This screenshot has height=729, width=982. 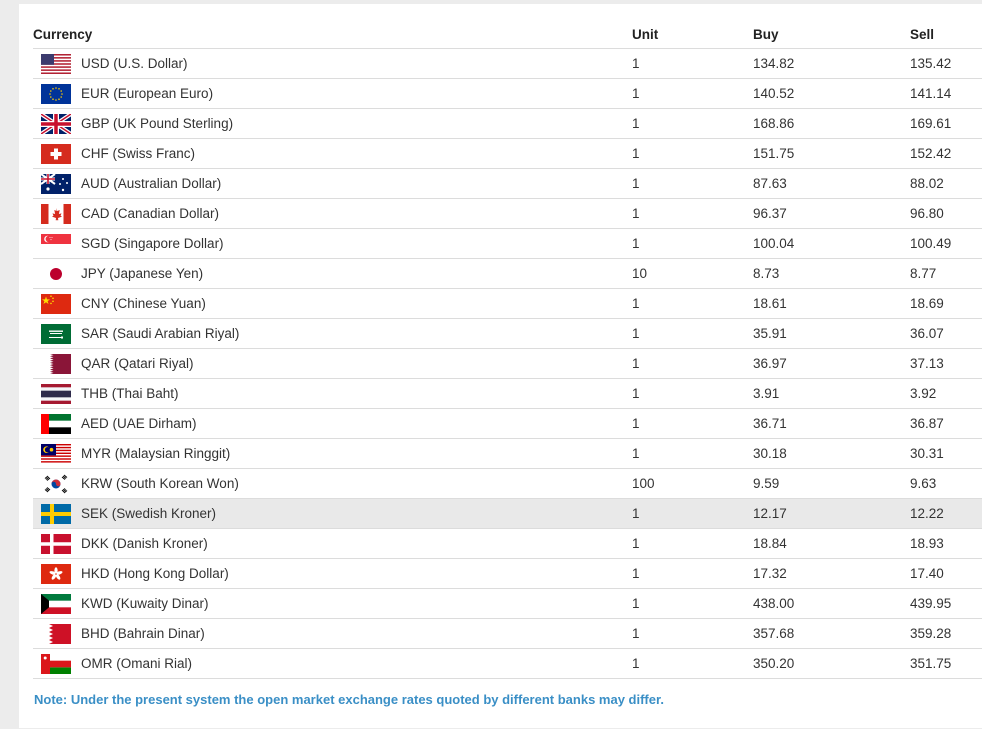 What do you see at coordinates (507, 483) in the screenshot?
I see `table-row: KRW (South Korean Won) 100 9.59 9.63` at bounding box center [507, 483].